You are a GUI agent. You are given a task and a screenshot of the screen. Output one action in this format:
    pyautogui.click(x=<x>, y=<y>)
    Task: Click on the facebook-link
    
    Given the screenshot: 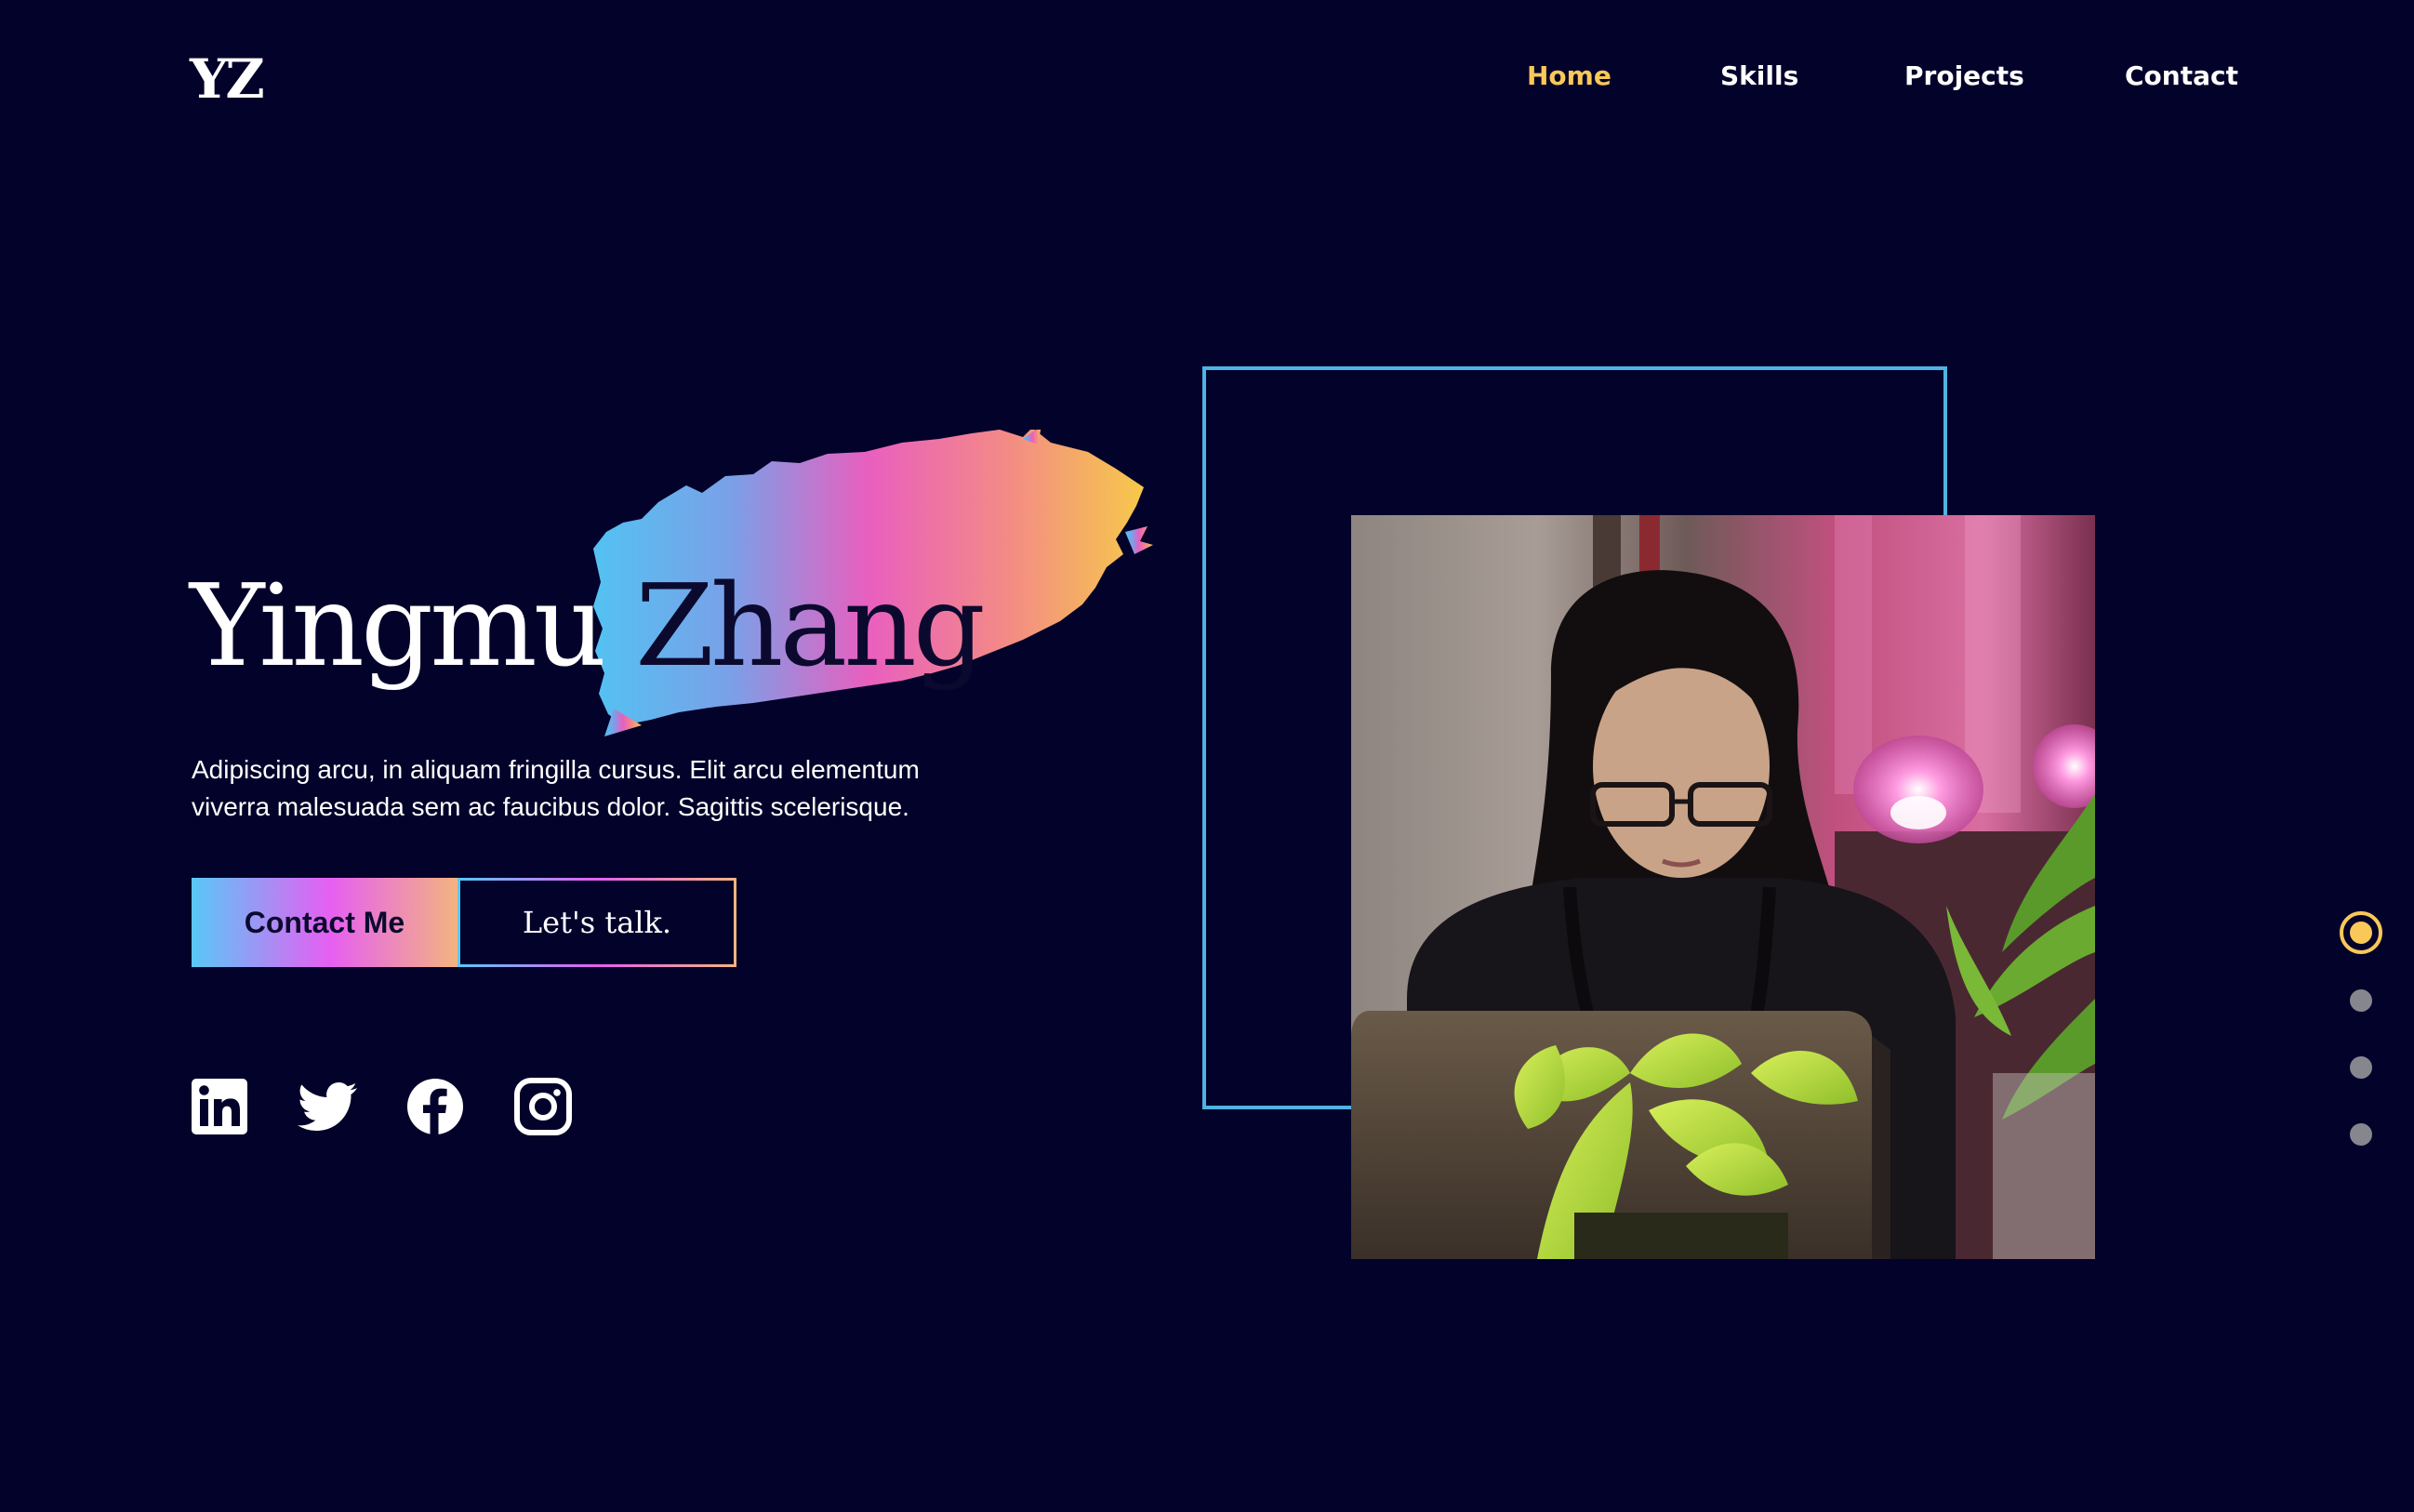 What is the action you would take?
    pyautogui.click(x=435, y=1106)
    